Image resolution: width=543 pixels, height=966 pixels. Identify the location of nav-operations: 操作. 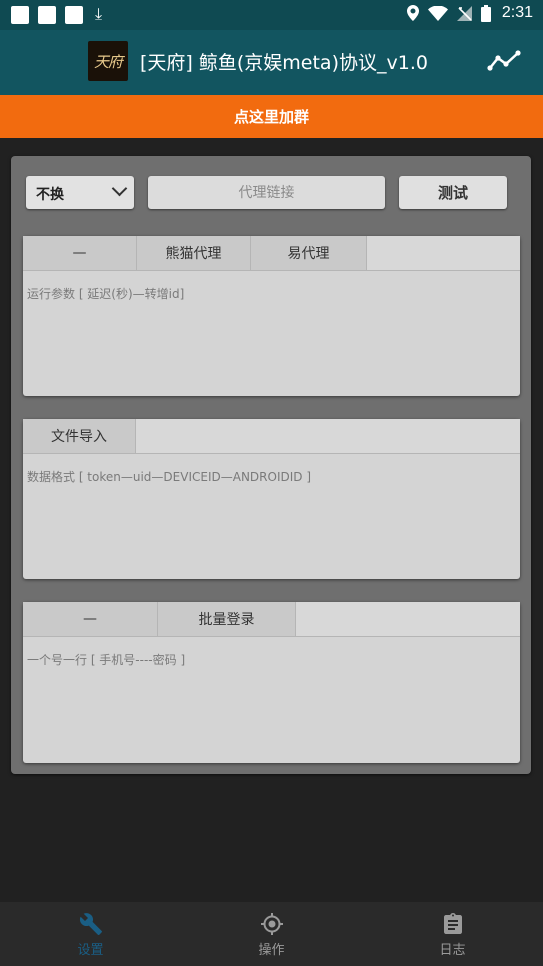
(271, 934).